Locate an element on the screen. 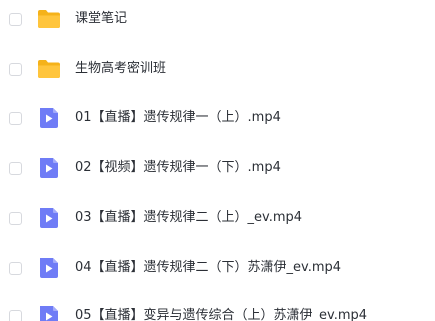  file-name: 05【直播】变异与遗传综合（上）苏潇伊_ev.mp4 is located at coordinates (221, 313).